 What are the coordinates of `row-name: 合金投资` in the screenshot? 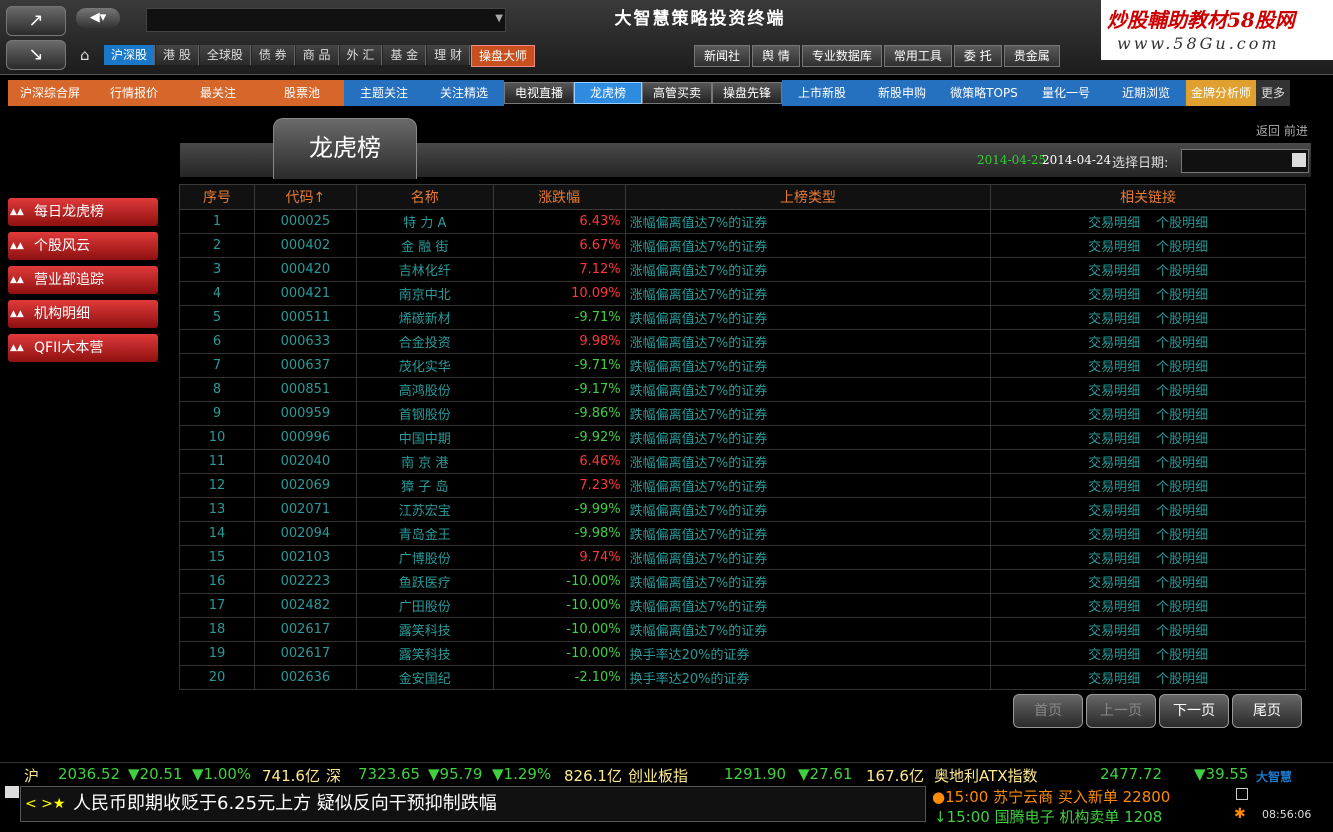 It's located at (424, 341).